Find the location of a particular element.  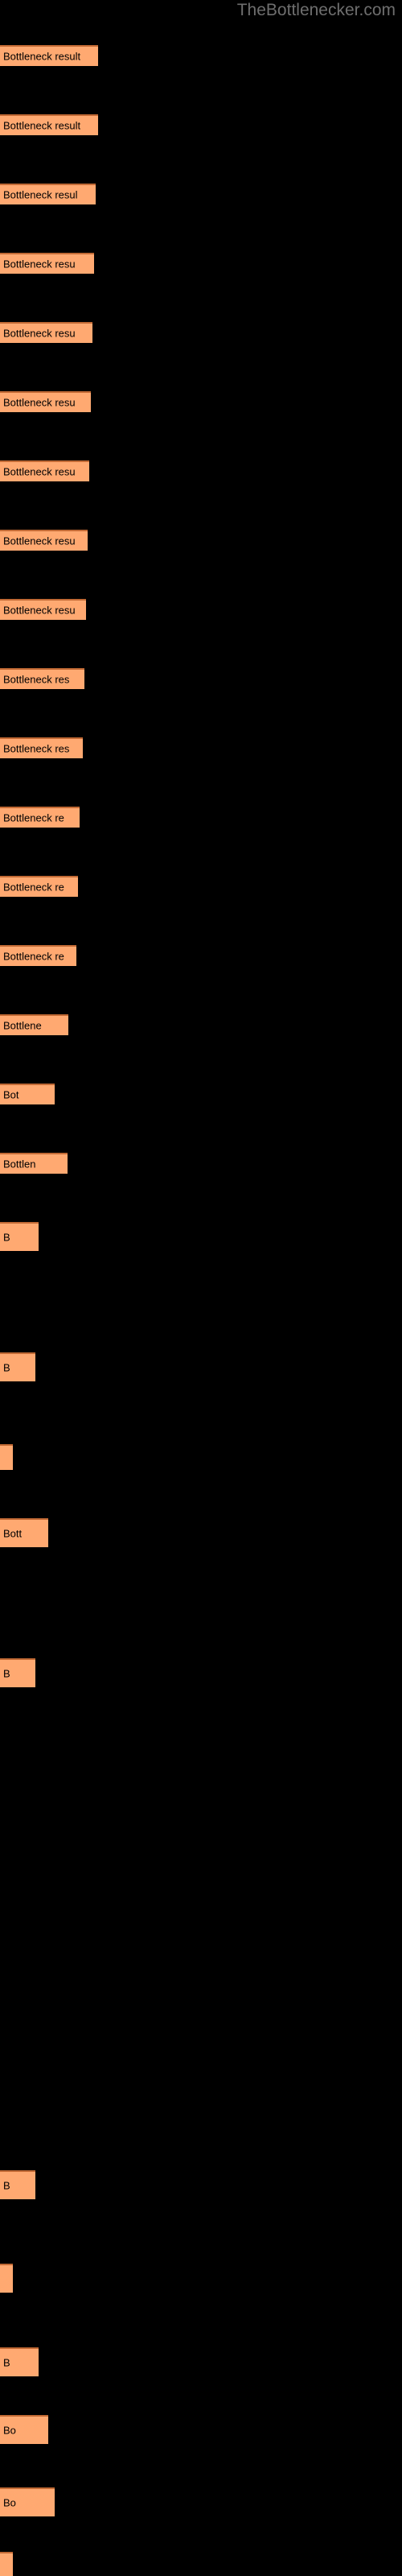

chart-bar-label: Bottlen is located at coordinates (19, 1164).